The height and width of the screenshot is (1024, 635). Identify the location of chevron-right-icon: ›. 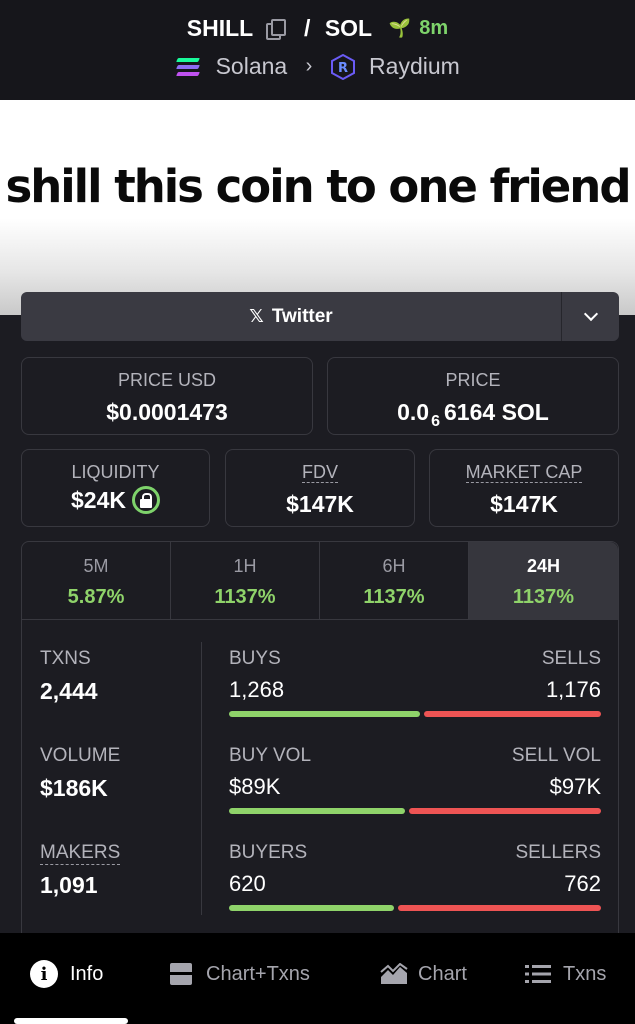
(309, 66).